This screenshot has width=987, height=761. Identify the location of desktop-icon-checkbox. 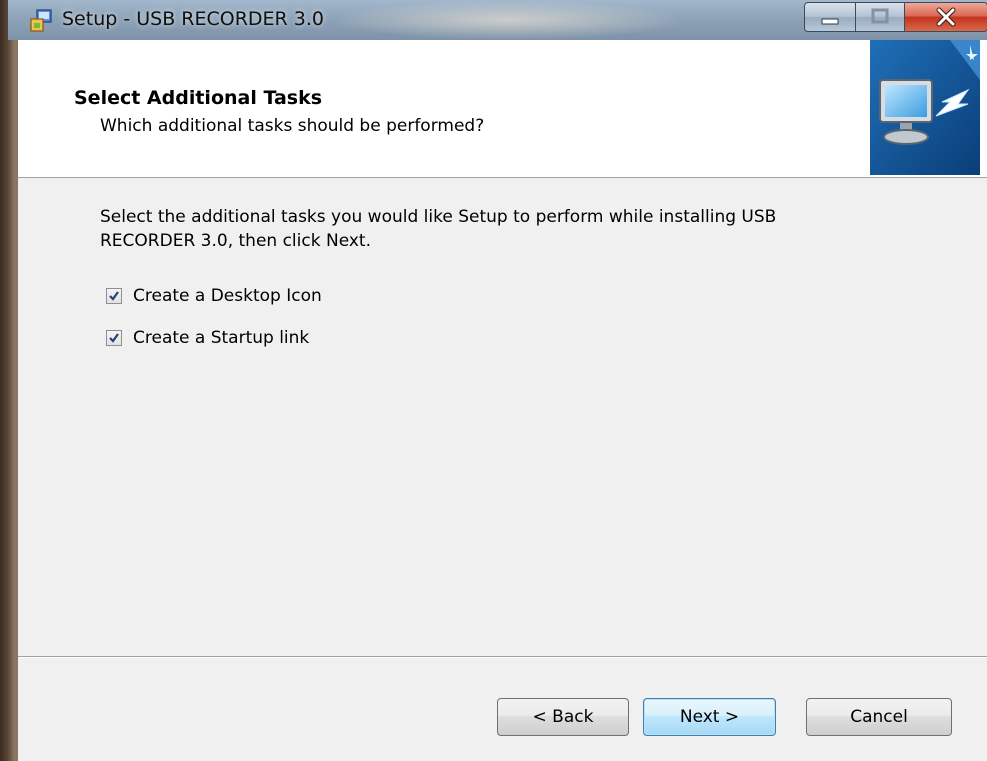
(114, 296).